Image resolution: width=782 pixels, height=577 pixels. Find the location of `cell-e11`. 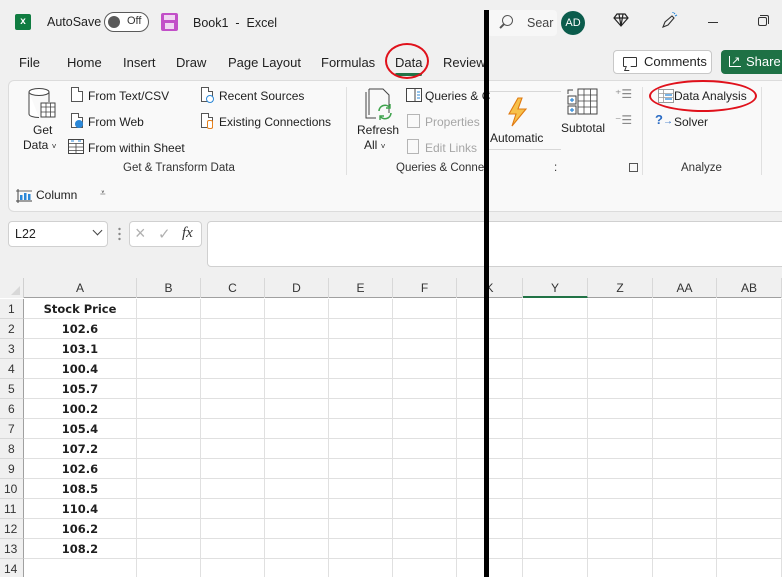

cell-e11 is located at coordinates (361, 509).